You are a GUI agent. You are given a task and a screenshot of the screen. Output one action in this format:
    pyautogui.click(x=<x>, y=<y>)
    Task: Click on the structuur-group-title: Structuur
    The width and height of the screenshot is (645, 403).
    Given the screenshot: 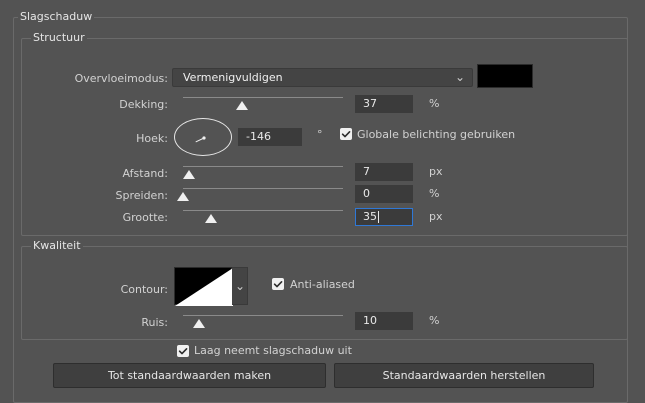 What is the action you would take?
    pyautogui.click(x=59, y=37)
    